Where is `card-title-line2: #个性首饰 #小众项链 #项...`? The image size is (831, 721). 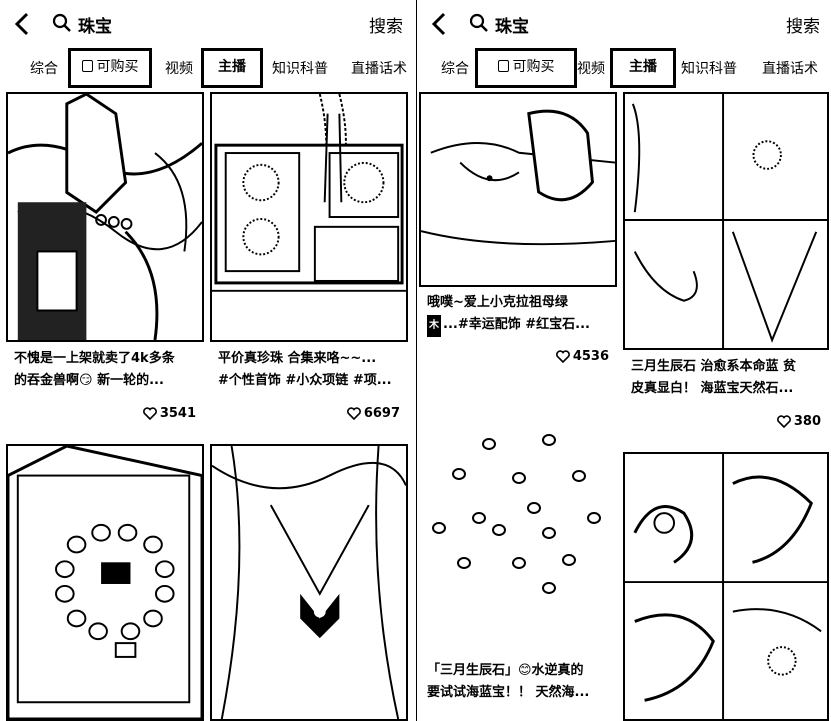 card-title-line2: #个性首饰 #小众项链 #项... is located at coordinates (305, 380).